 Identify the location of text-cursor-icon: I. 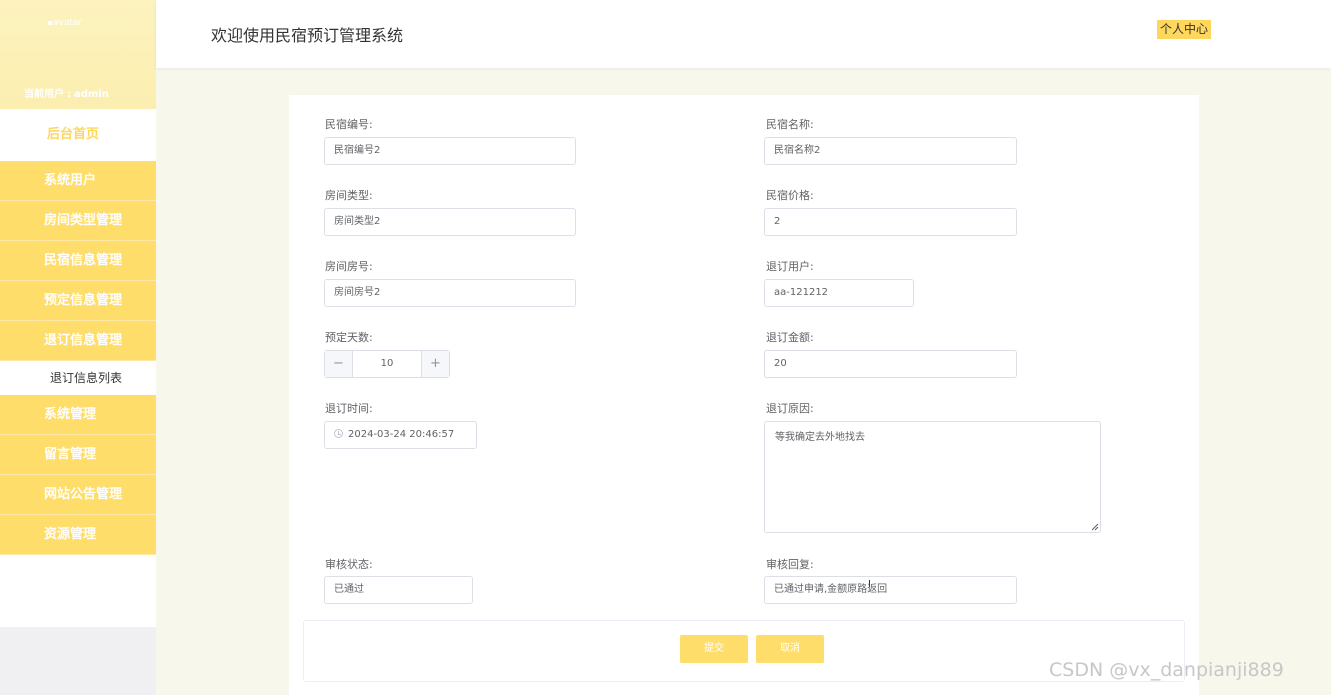
(869, 584).